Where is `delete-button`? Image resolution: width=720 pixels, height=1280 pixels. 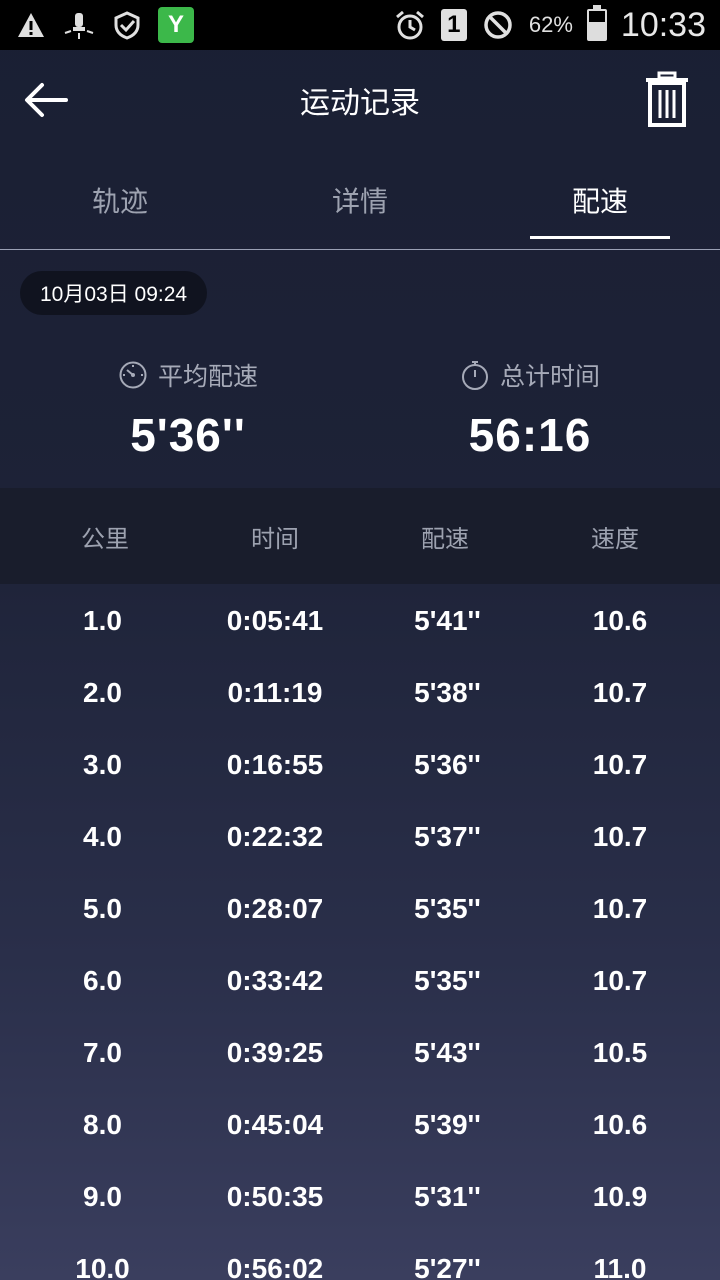 delete-button is located at coordinates (667, 100).